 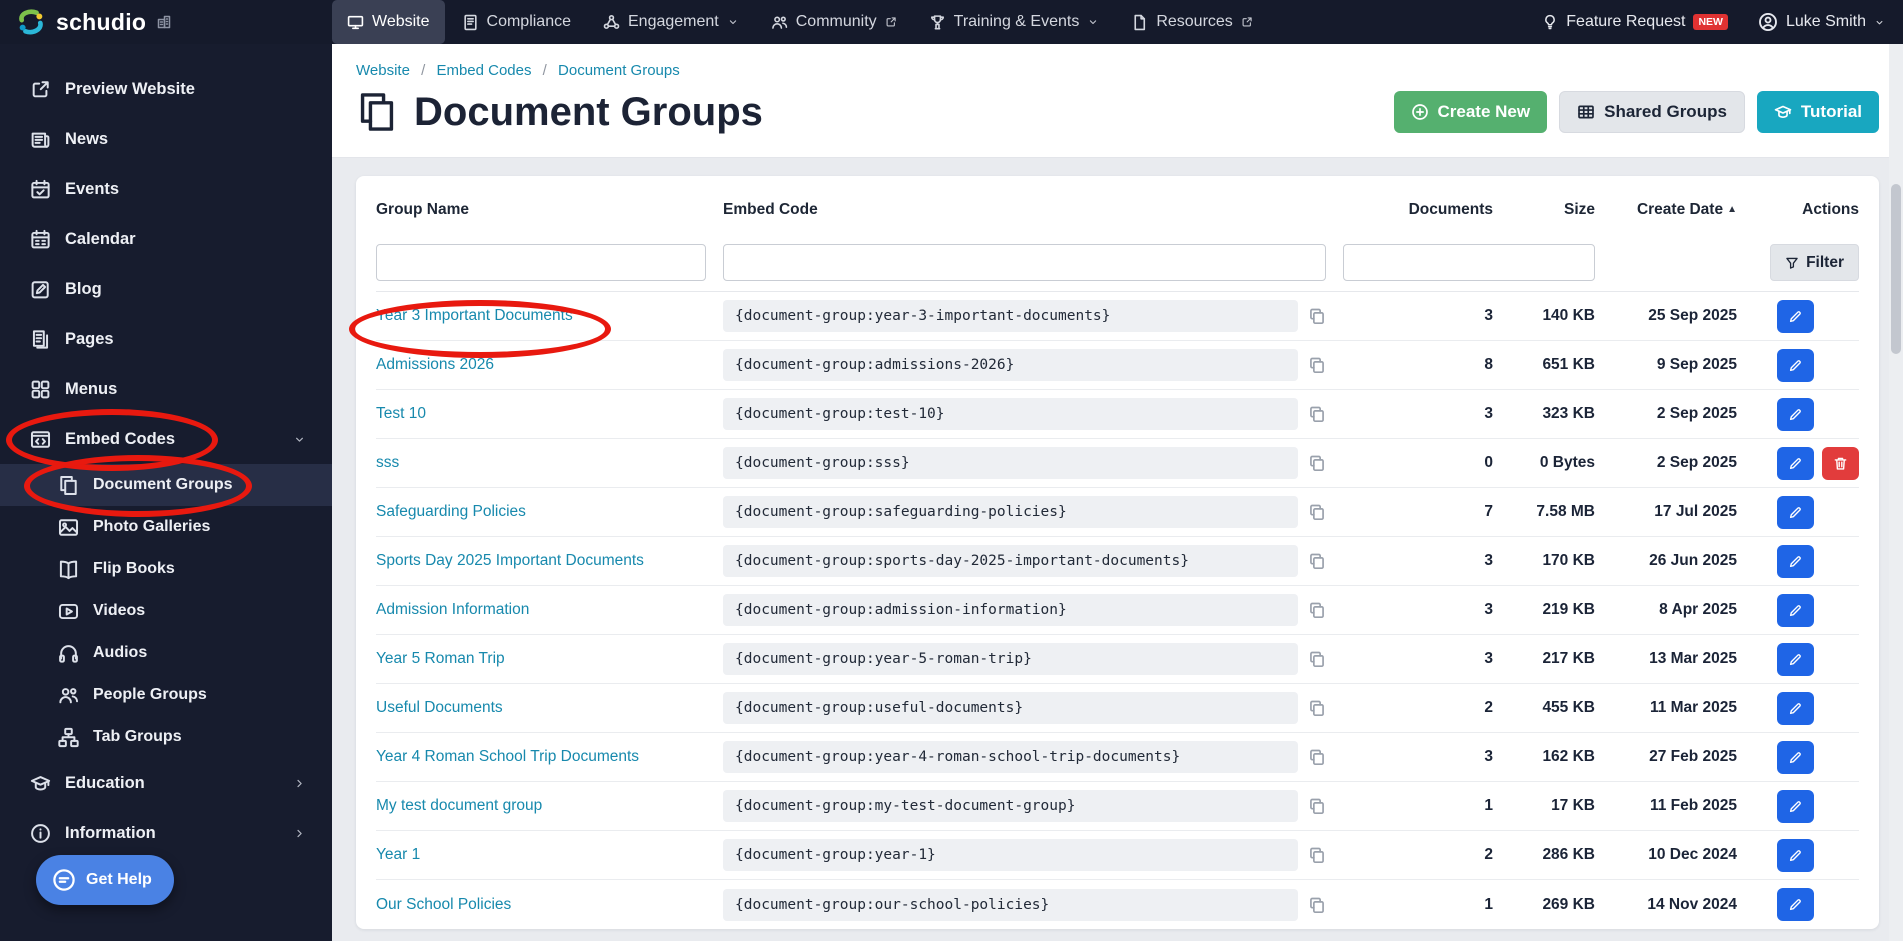 I want to click on sidebar-item-flip-books: Flip Books, so click(x=166, y=569).